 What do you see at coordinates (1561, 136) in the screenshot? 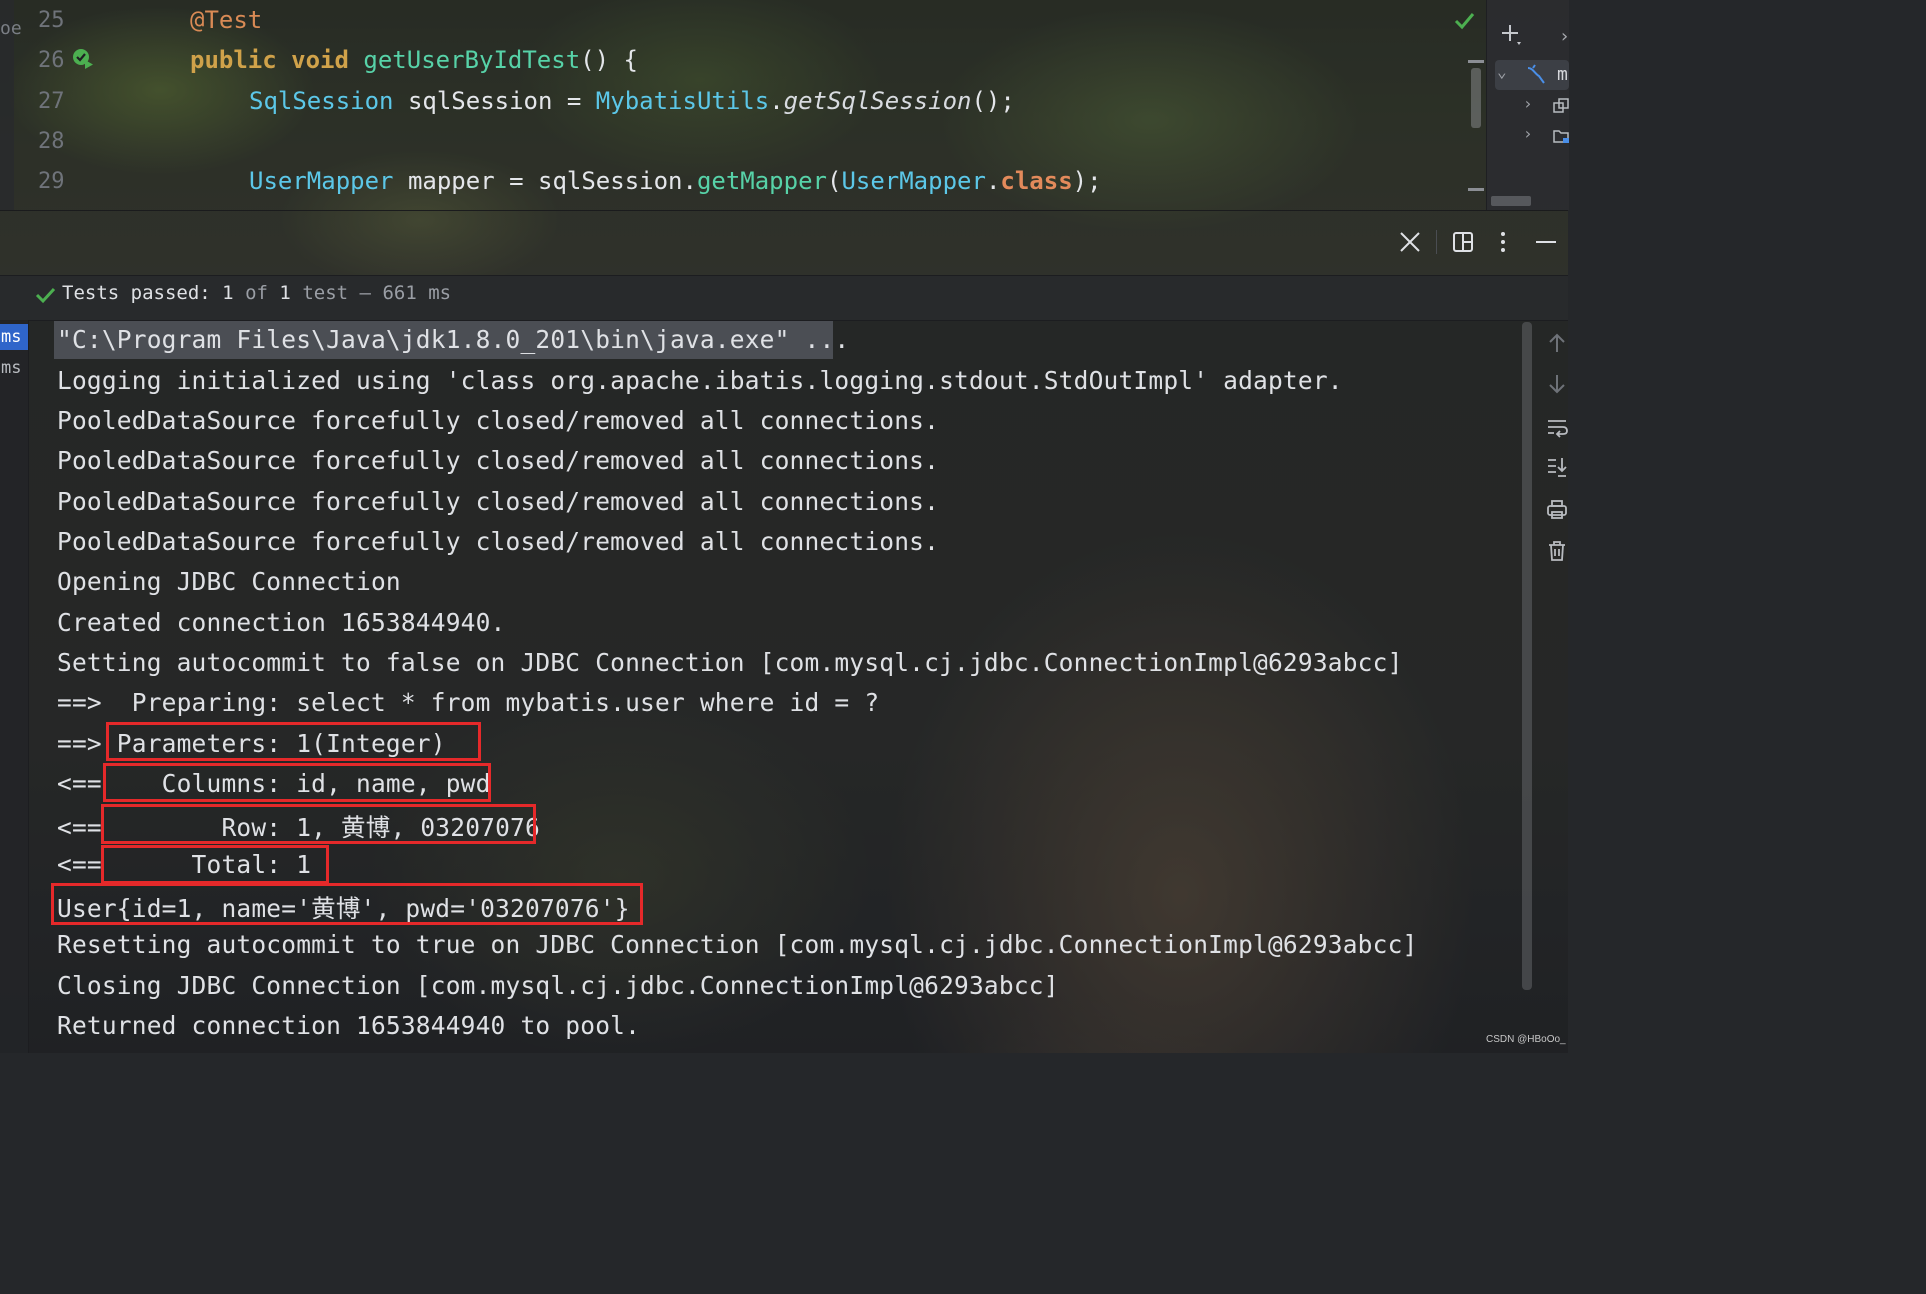
I see `folder-icon` at bounding box center [1561, 136].